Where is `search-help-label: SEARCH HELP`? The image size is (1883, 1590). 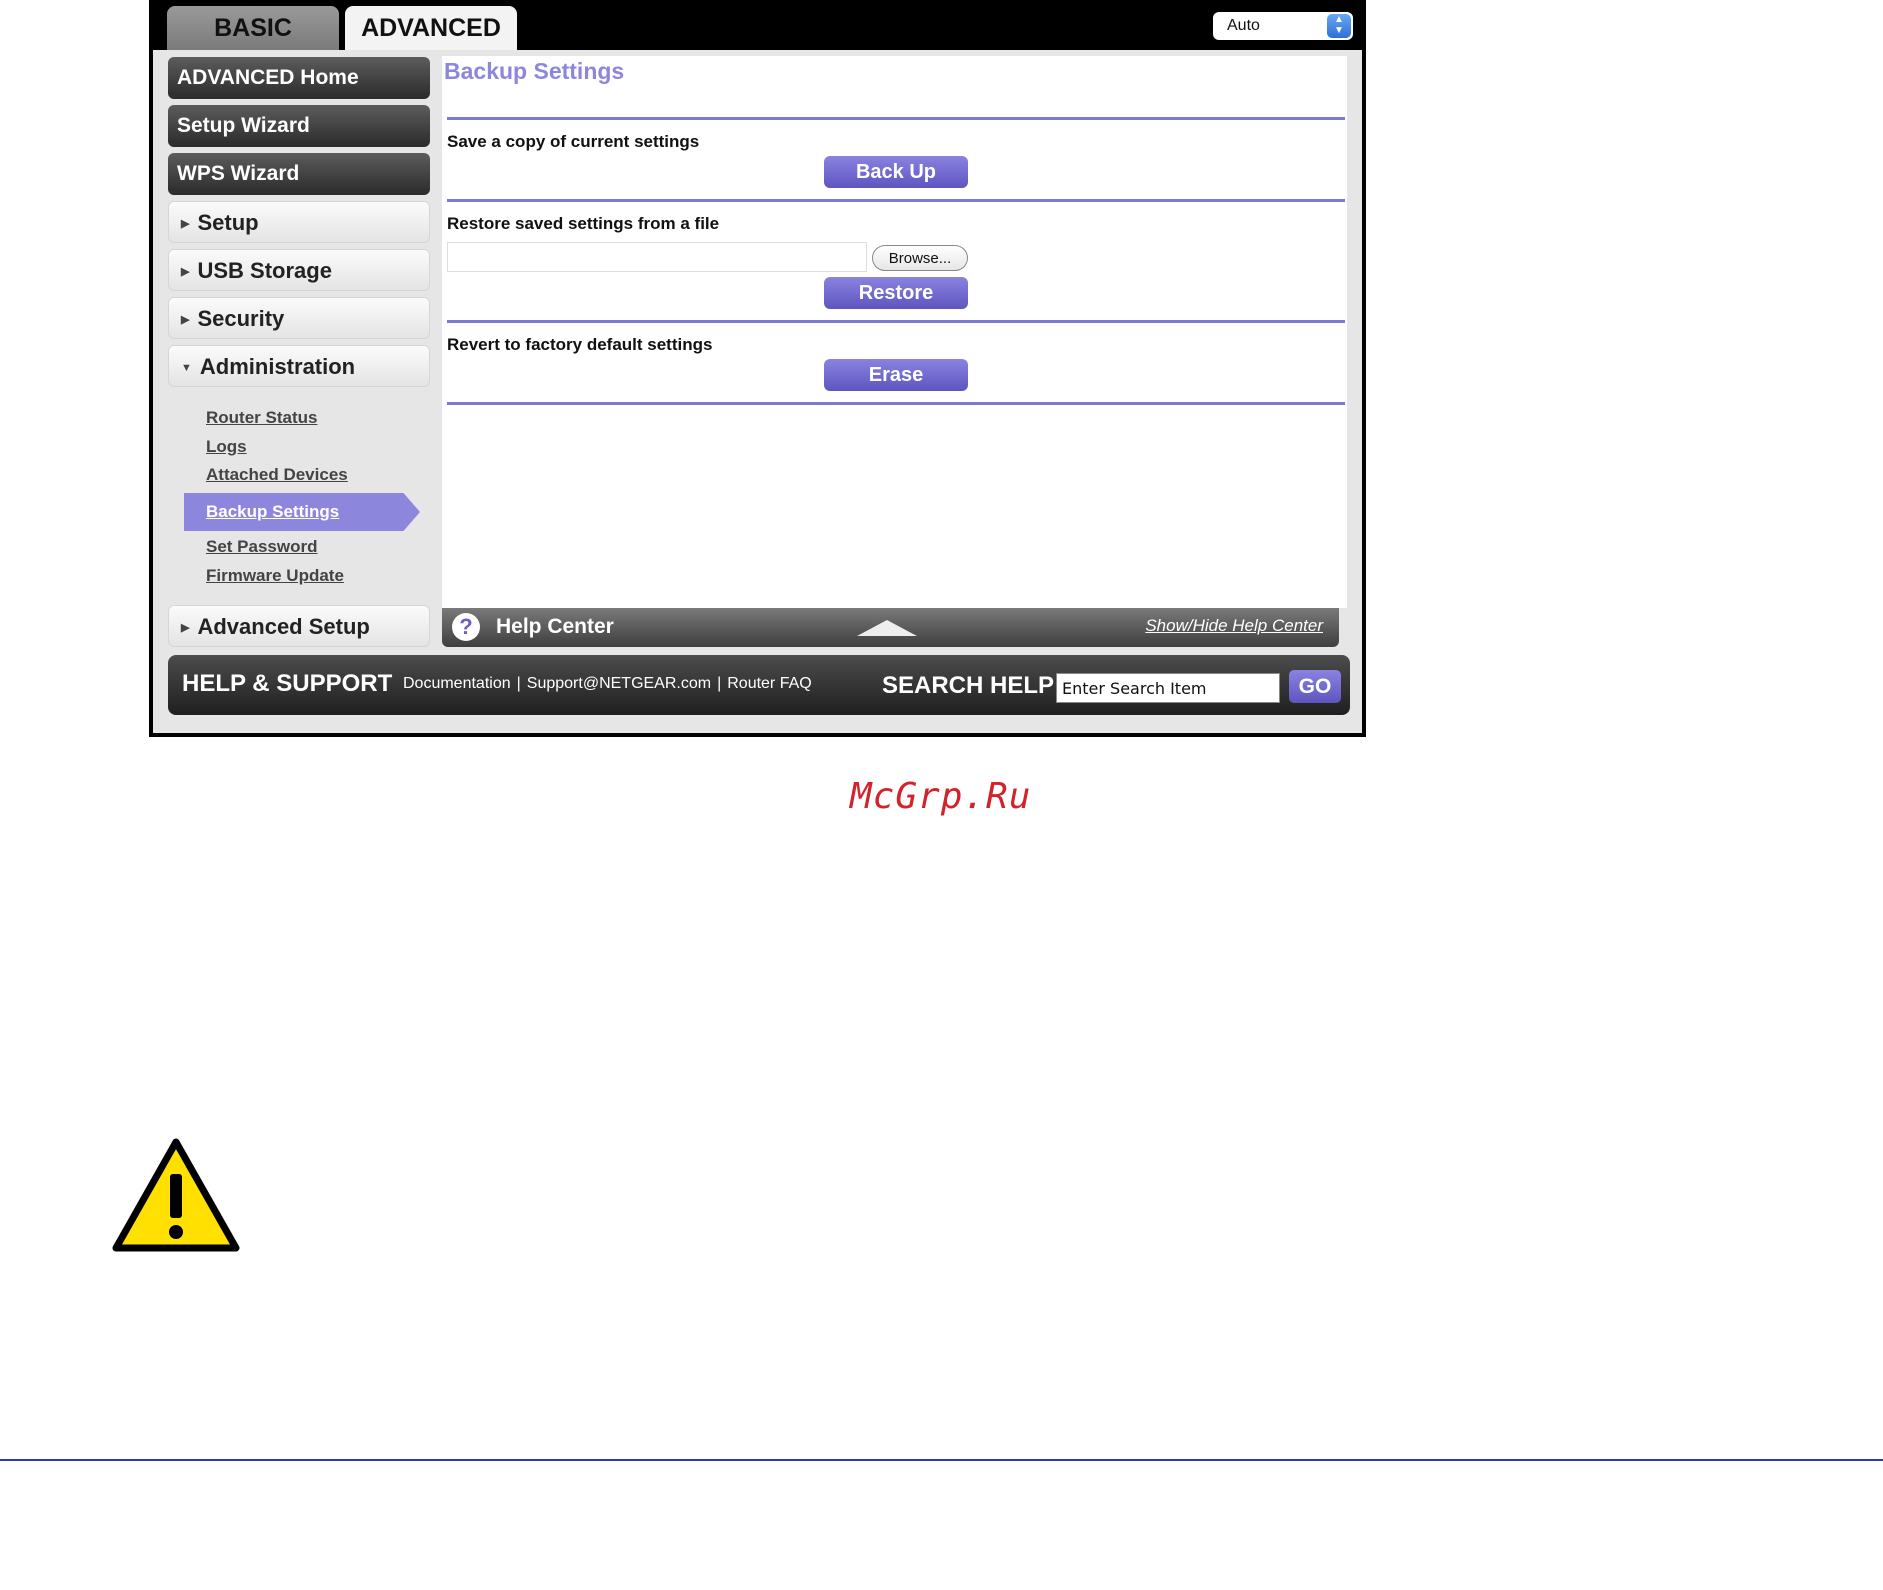 search-help-label: SEARCH HELP is located at coordinates (968, 685).